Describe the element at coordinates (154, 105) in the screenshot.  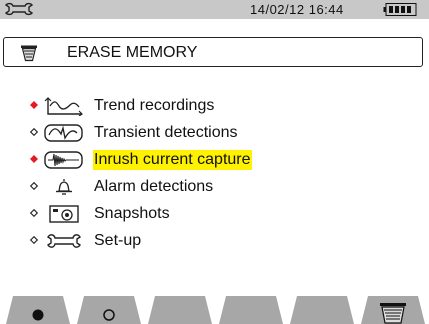
I see `menu-item-label: Trend recordings` at that location.